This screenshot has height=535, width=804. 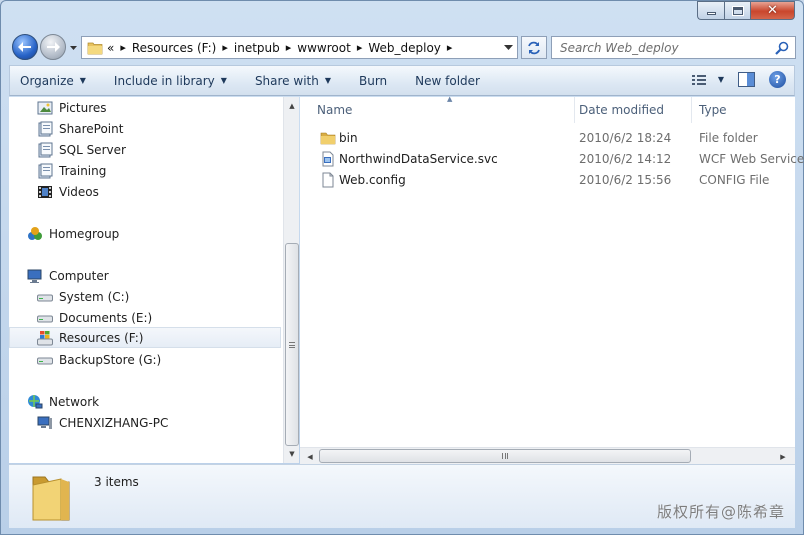 I want to click on scroll-down-icon: ▼, so click(x=292, y=454).